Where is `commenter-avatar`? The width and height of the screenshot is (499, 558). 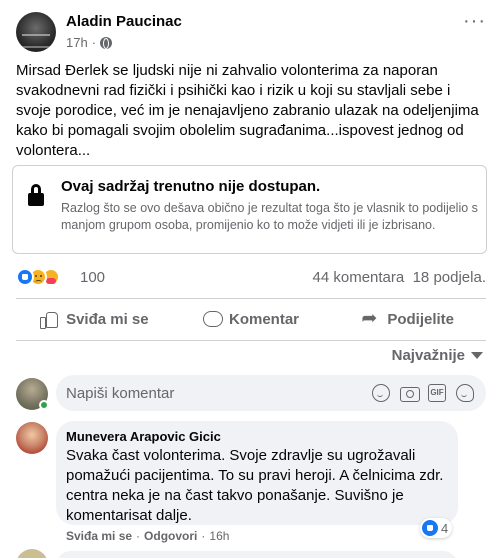
commenter-avatar is located at coordinates (32, 438).